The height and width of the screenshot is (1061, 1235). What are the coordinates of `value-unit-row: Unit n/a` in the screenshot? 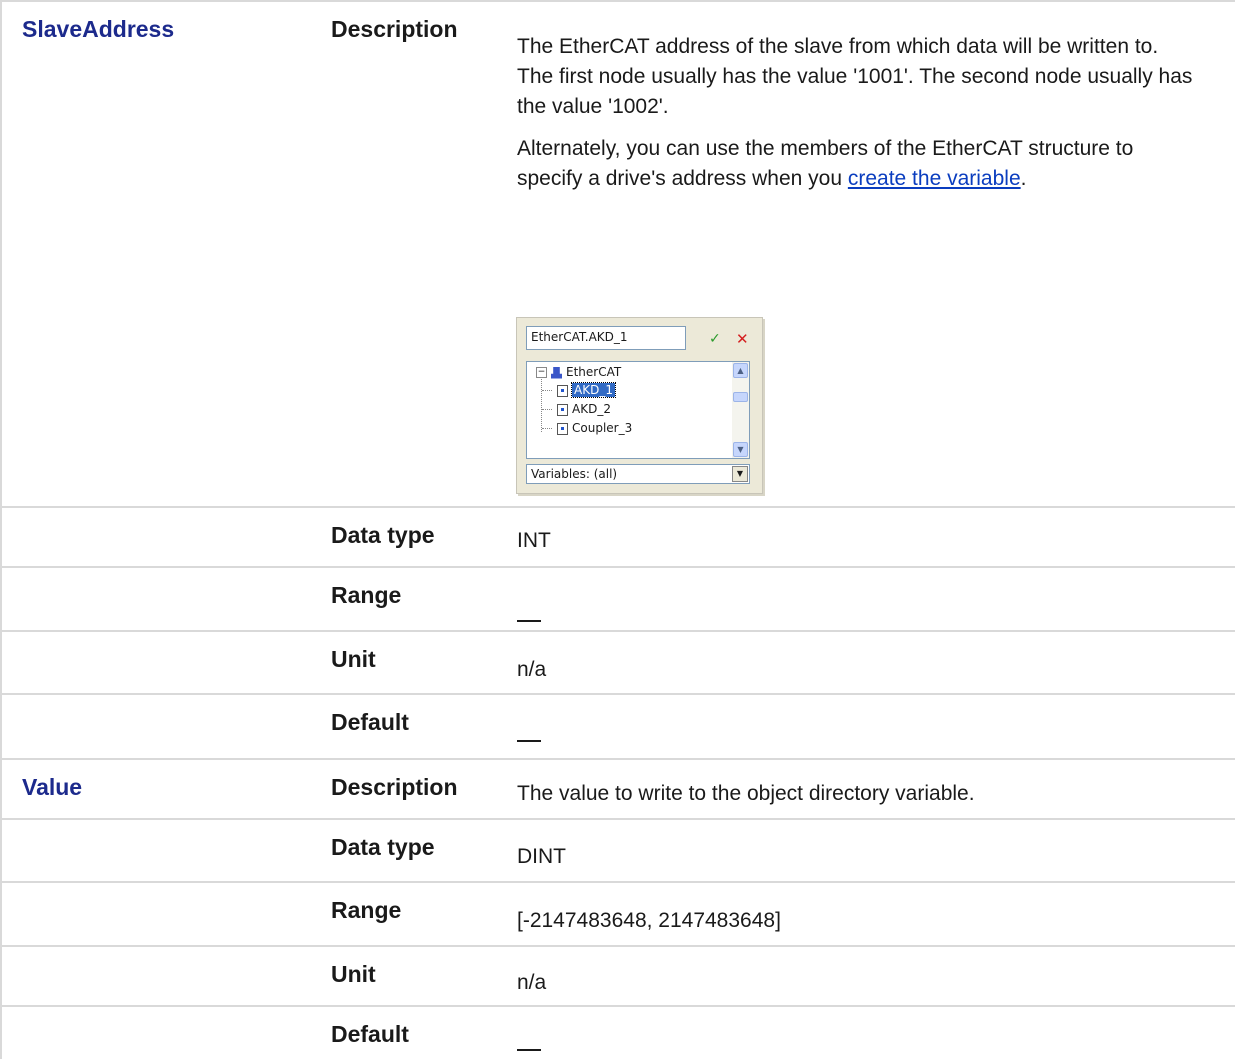 It's located at (617, 975).